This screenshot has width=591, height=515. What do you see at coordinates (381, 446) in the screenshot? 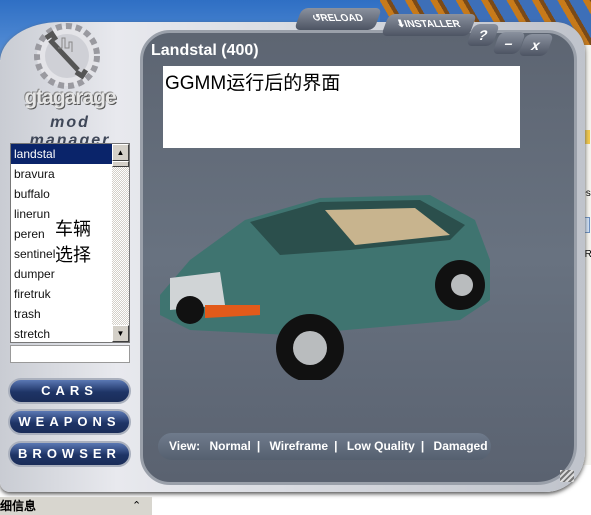
I see `view-low-quality-link: Low Quality` at bounding box center [381, 446].